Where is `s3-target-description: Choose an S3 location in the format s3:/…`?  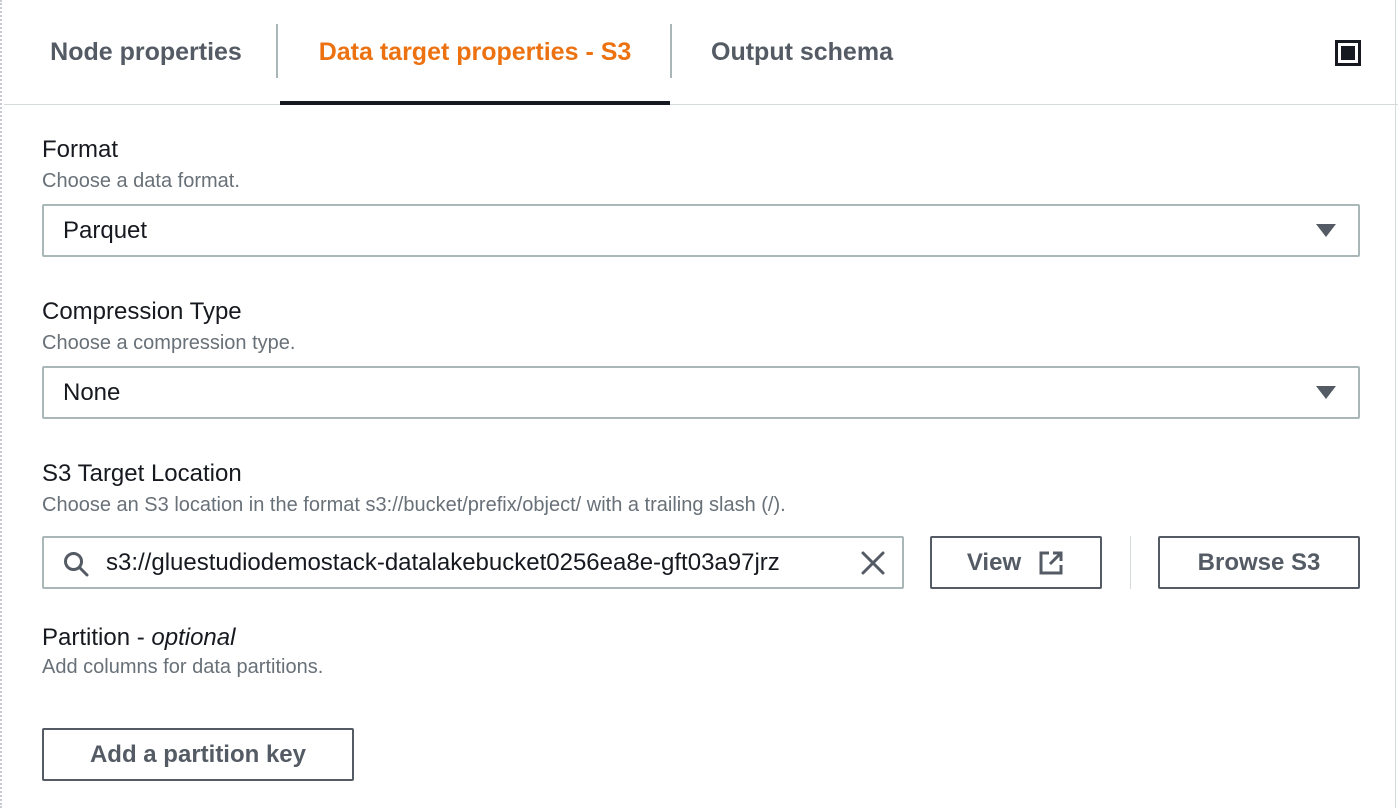
s3-target-description: Choose an S3 location in the format s3:/… is located at coordinates (414, 505).